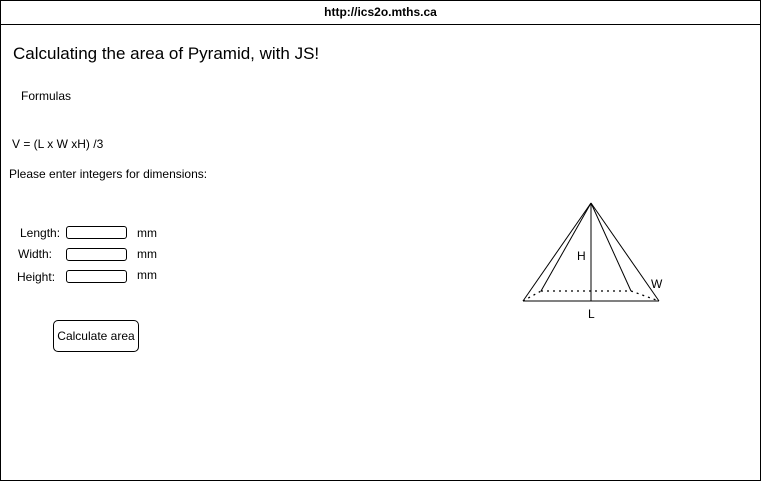 The width and height of the screenshot is (761, 481). What do you see at coordinates (35, 254) in the screenshot?
I see `width-label: Width:` at bounding box center [35, 254].